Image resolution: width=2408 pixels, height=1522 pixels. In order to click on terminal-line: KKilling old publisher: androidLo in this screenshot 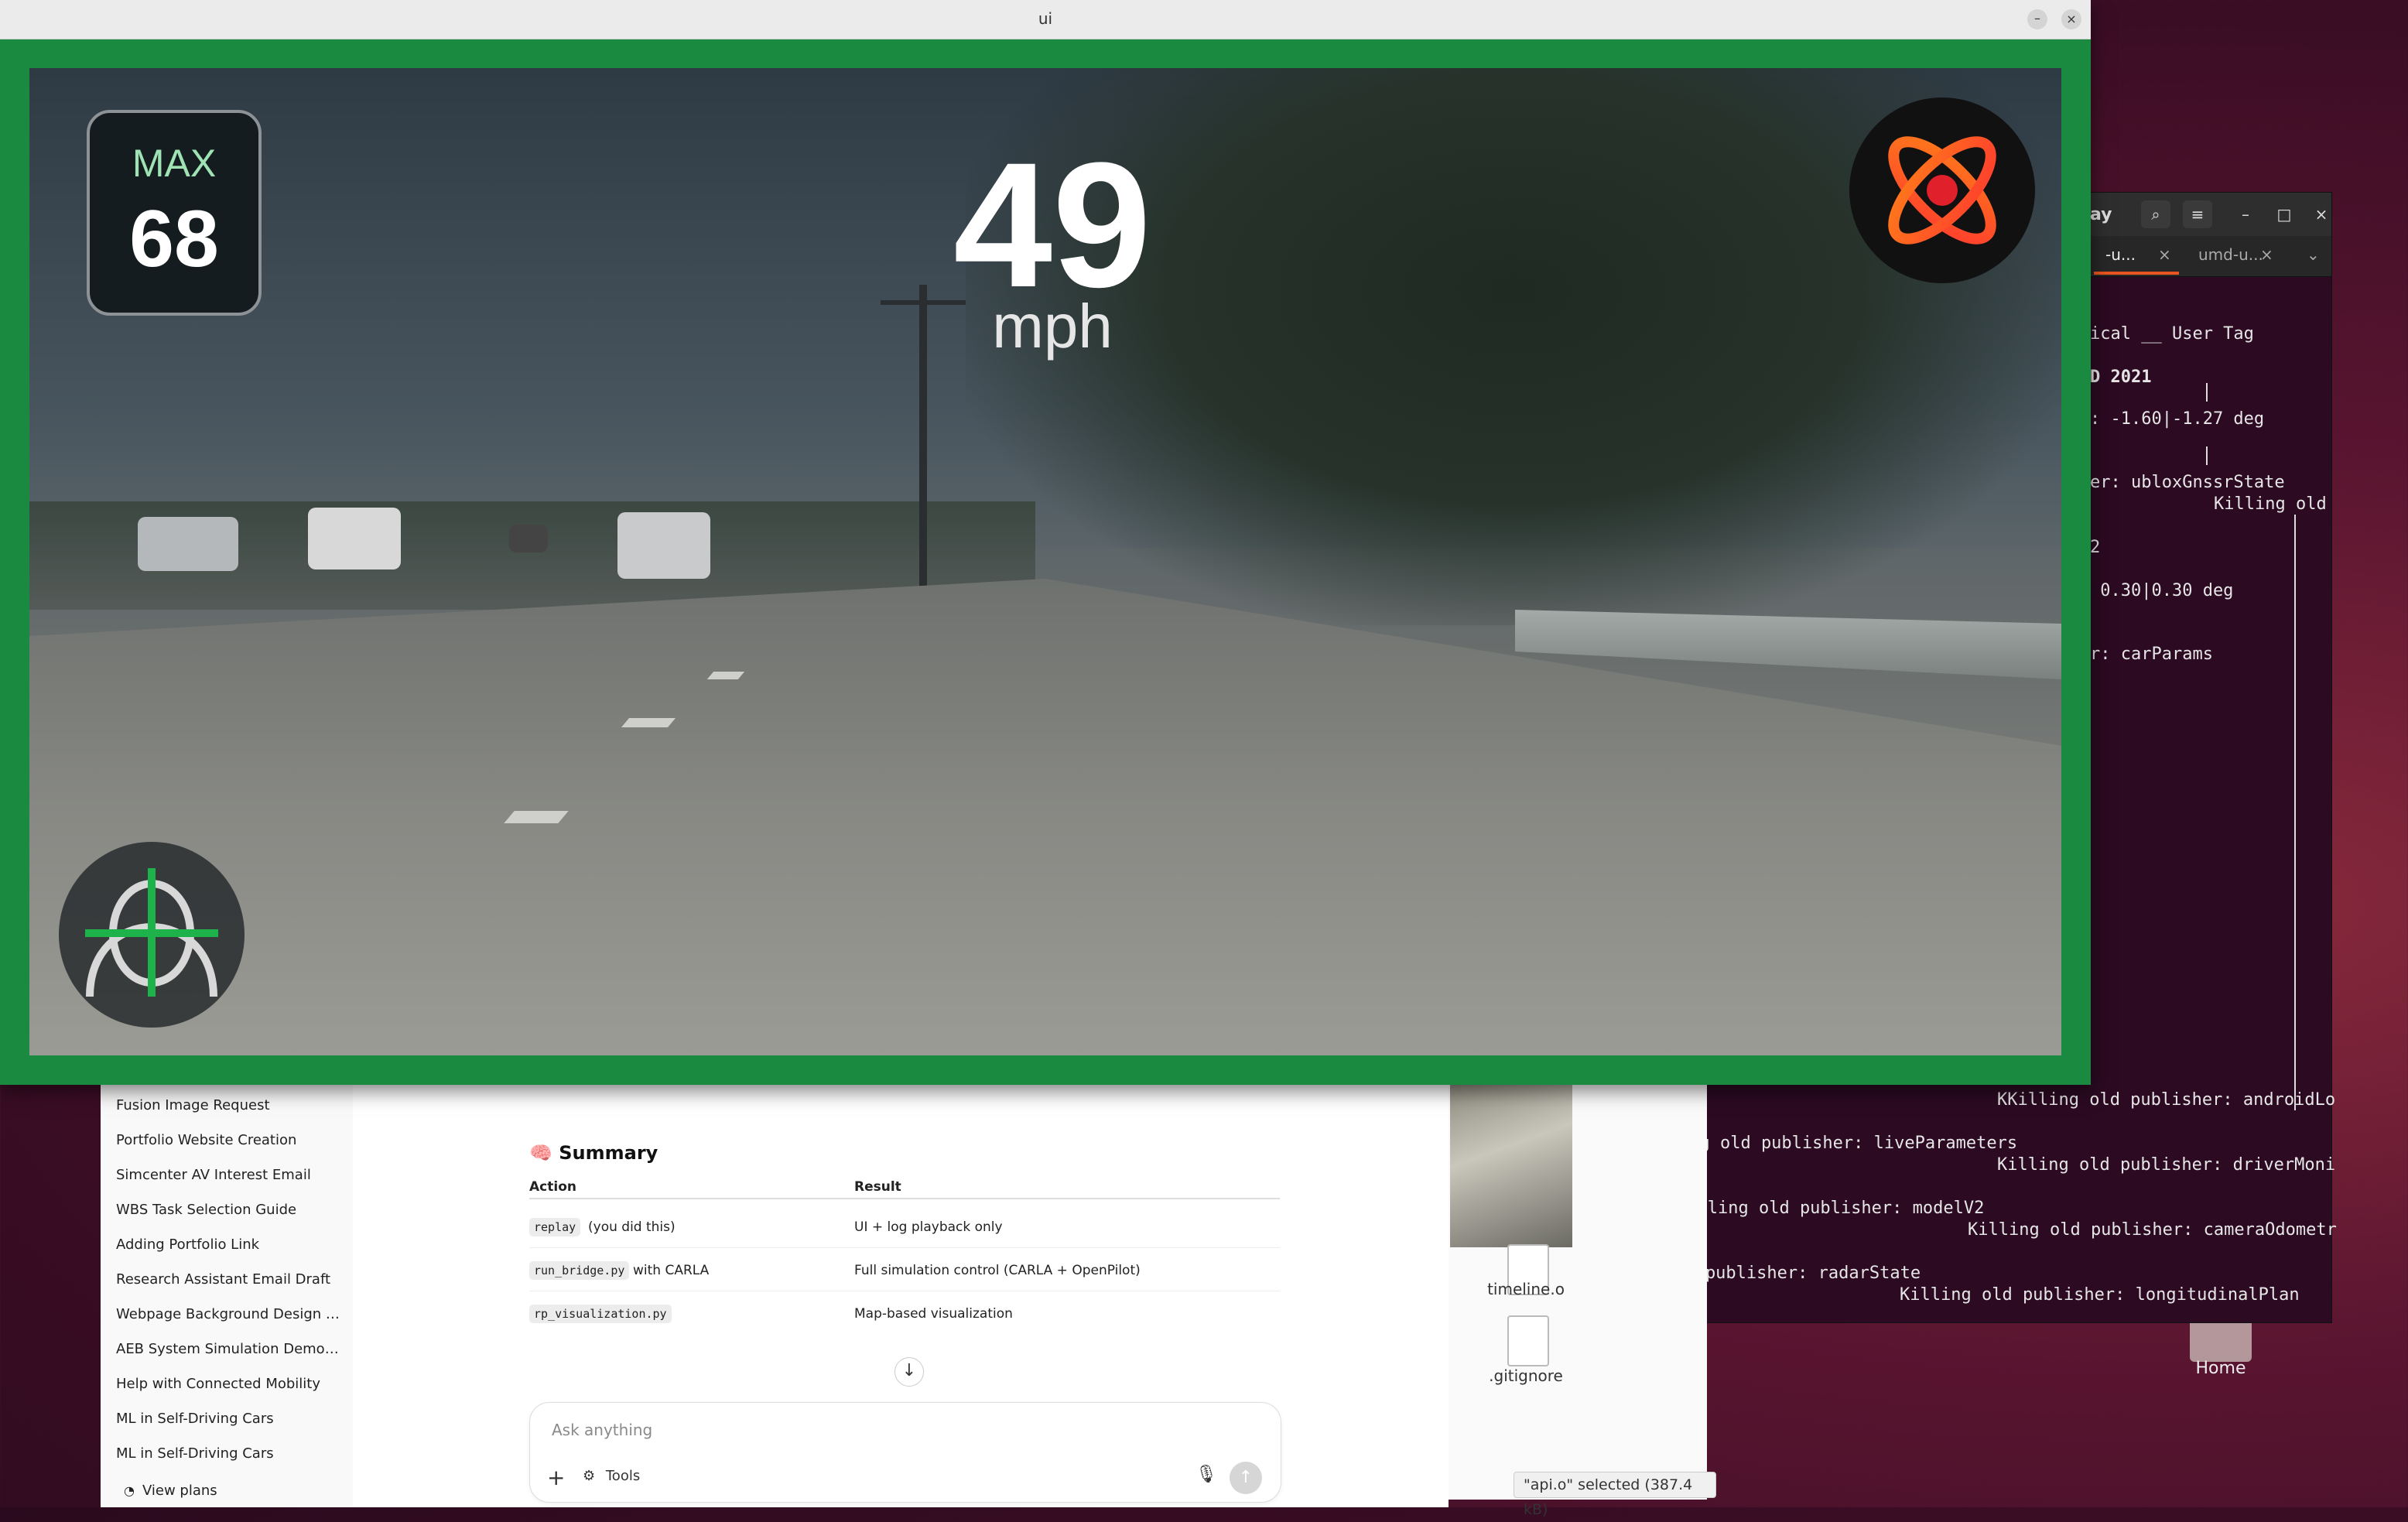, I will do `click(2166, 1100)`.